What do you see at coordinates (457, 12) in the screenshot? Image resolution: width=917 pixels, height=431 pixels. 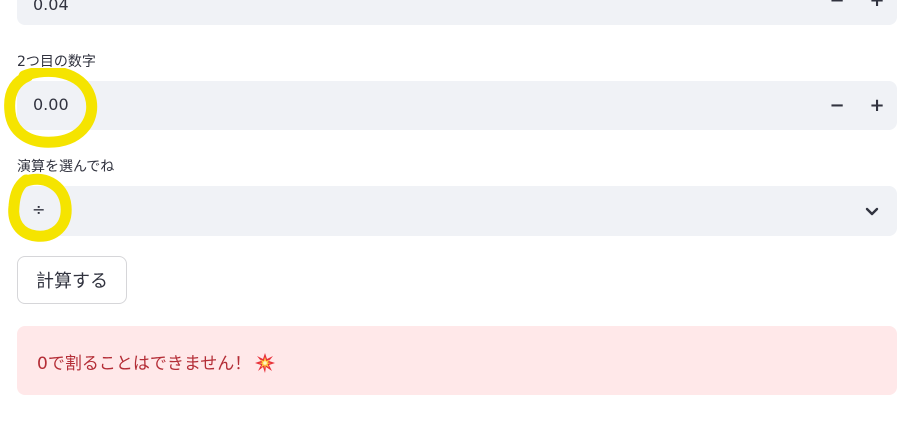 I see `first-number-input: 0.04 − +` at bounding box center [457, 12].